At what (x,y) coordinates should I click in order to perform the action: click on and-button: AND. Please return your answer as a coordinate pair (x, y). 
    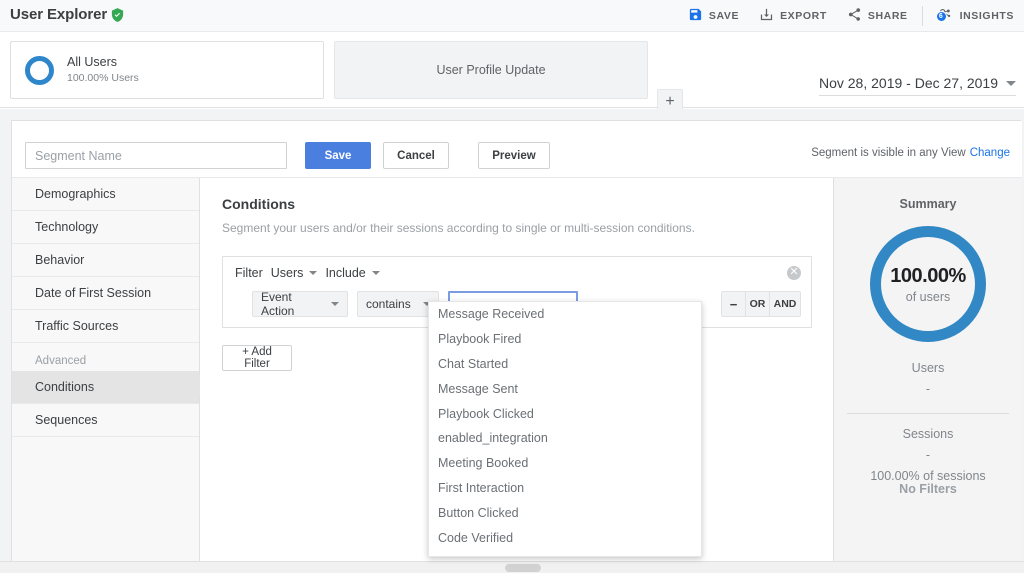
    Looking at the image, I should click on (785, 304).